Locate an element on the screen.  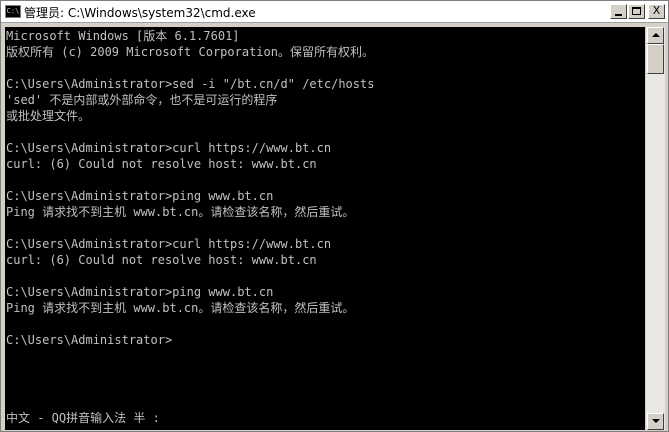
scroll-down-button is located at coordinates (655, 421).